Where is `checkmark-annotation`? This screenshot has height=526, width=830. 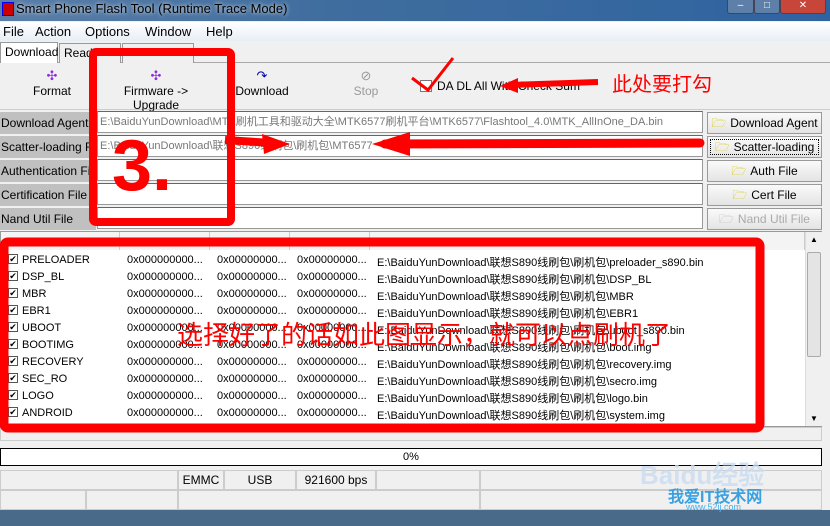 checkmark-annotation is located at coordinates (433, 75).